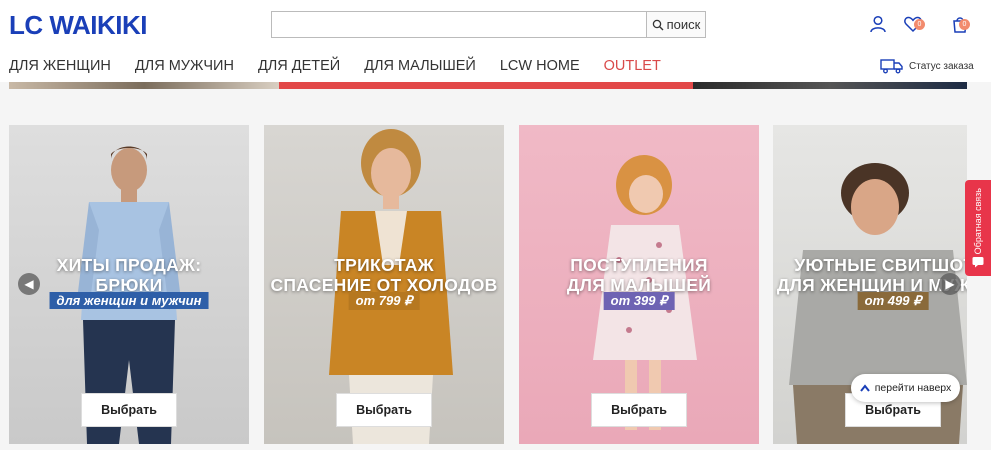  What do you see at coordinates (420, 66) in the screenshot?
I see `nav-item-babies: ДЛЯ МАЛЫШЕЙ` at bounding box center [420, 66].